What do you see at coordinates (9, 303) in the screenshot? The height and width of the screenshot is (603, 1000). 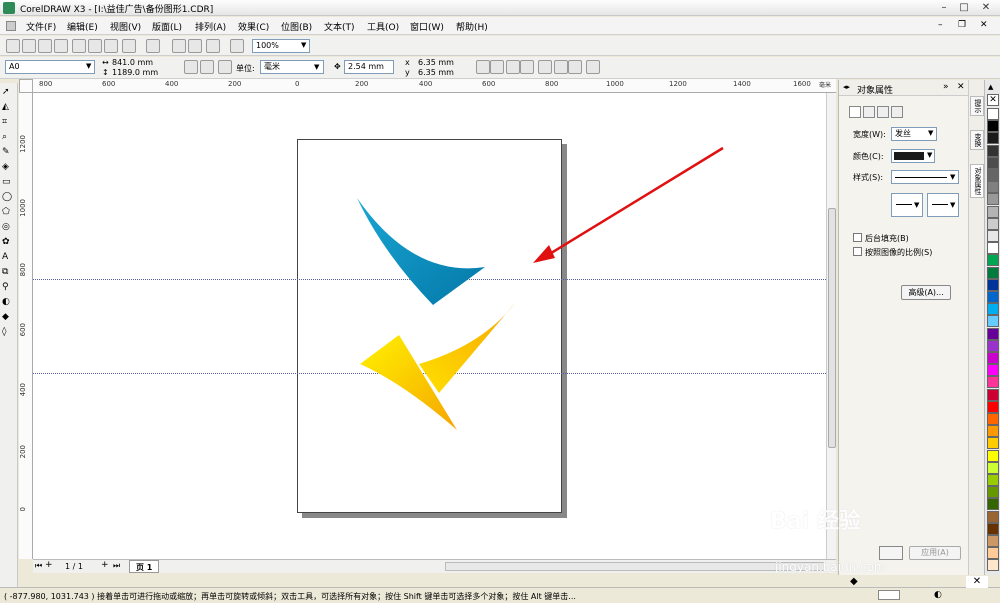 I see `outline-tool-icon: ◐` at bounding box center [9, 303].